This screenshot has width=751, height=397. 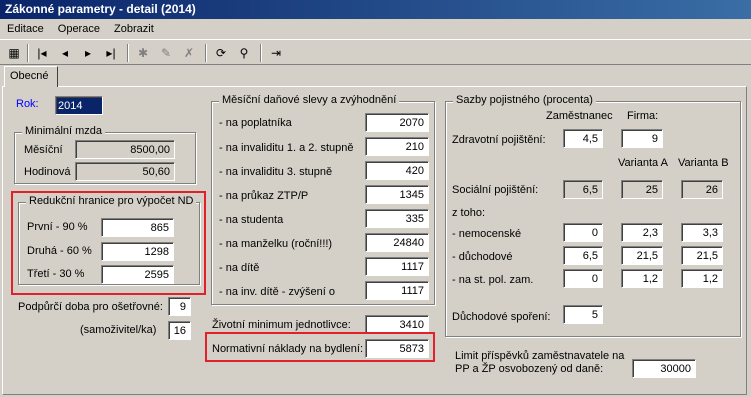 What do you see at coordinates (482, 257) in the screenshot?
I see `duchodove-label: - důchodové` at bounding box center [482, 257].